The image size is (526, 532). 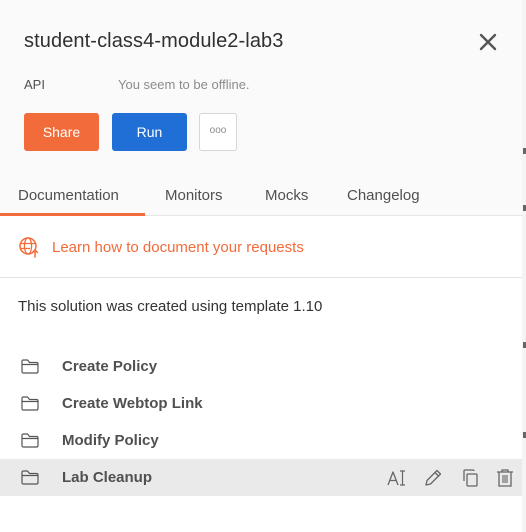 I want to click on tab-changelog: Changelog, so click(x=383, y=195).